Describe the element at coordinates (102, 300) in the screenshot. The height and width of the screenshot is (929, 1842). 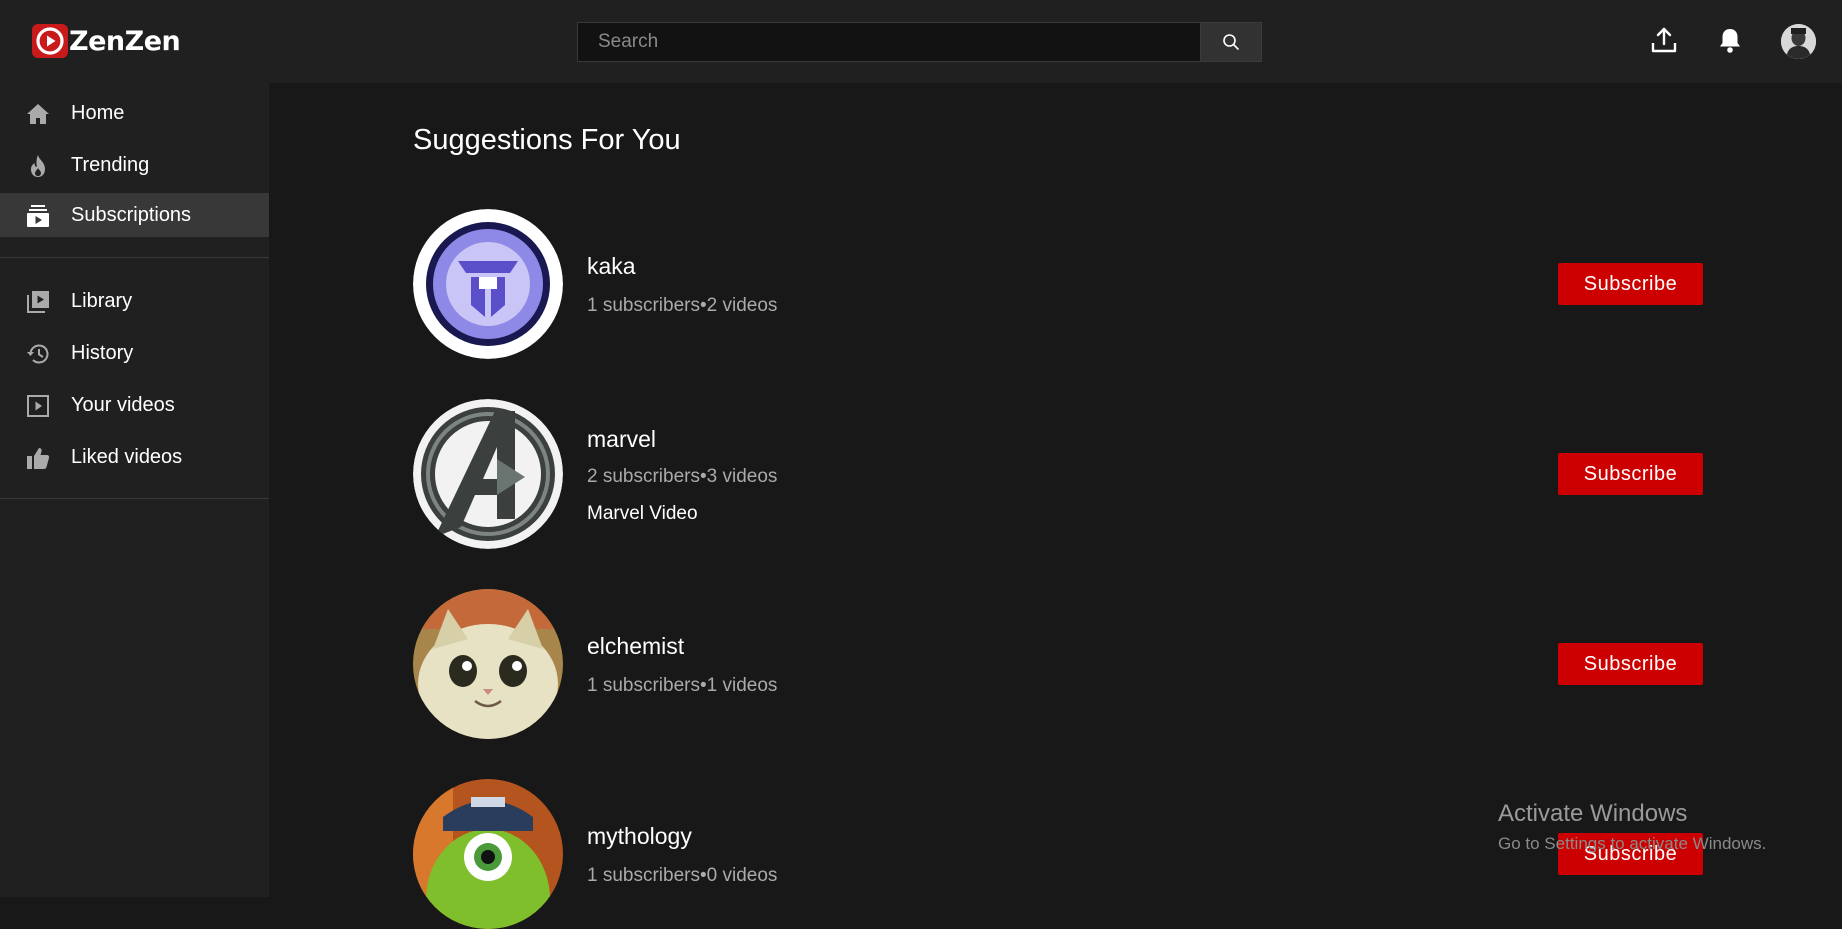
I see `sidebar-item-label: Library` at that location.